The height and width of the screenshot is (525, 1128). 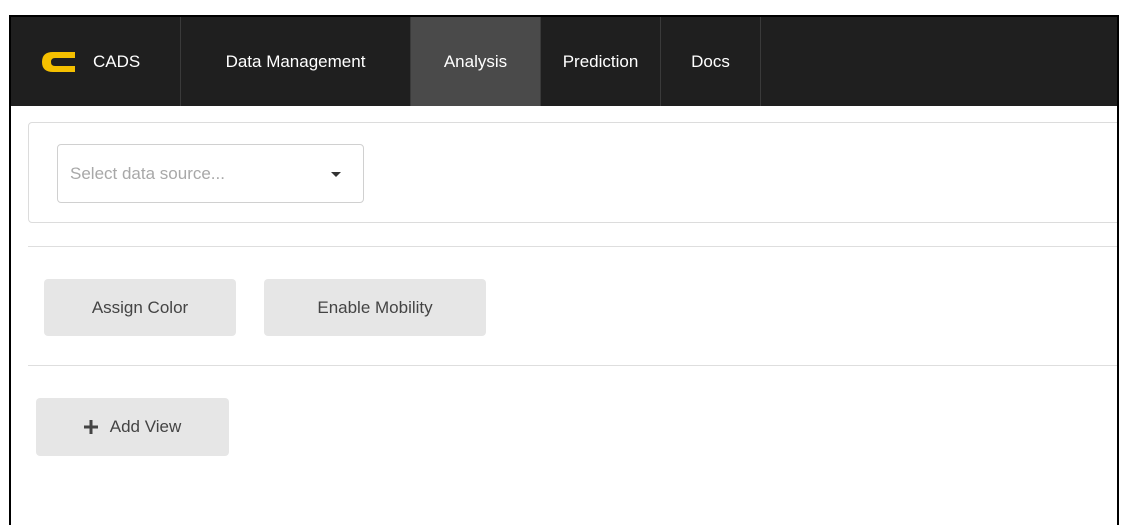 I want to click on nav-item-analysis: Analysis, so click(x=476, y=61).